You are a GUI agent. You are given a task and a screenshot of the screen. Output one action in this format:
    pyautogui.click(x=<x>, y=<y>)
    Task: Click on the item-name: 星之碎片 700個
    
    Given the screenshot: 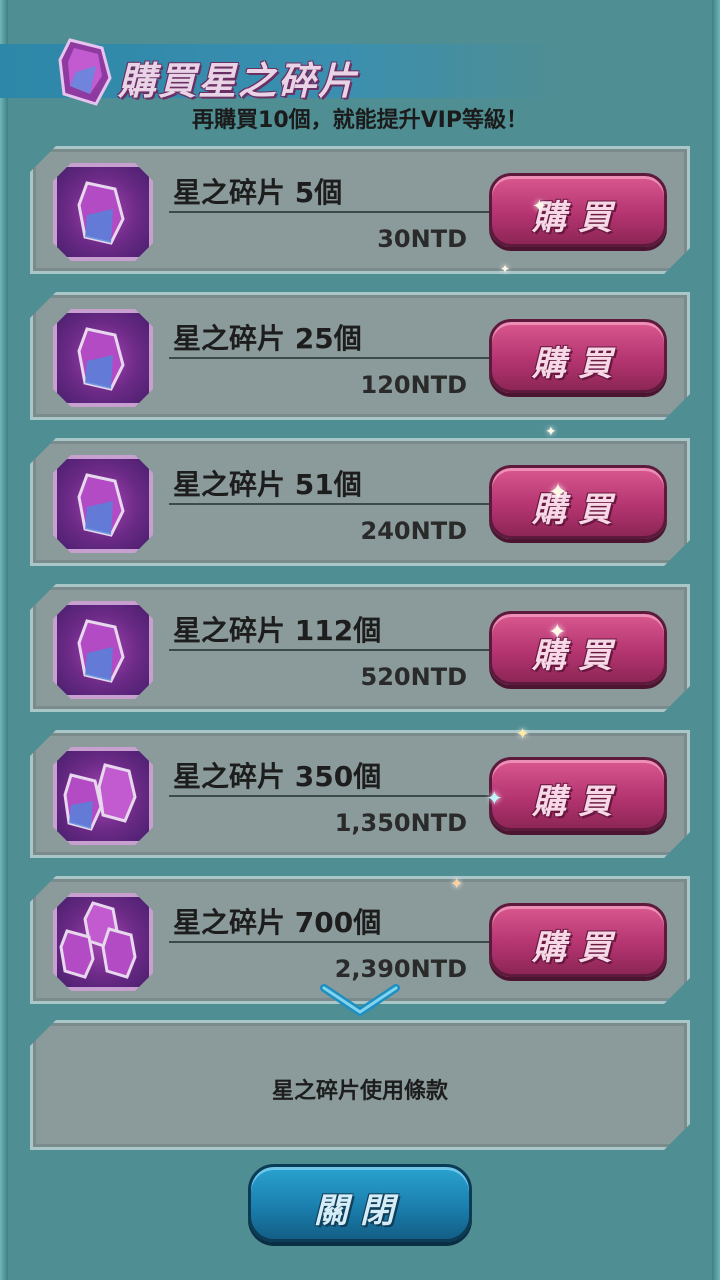 What is the action you would take?
    pyautogui.click(x=277, y=922)
    